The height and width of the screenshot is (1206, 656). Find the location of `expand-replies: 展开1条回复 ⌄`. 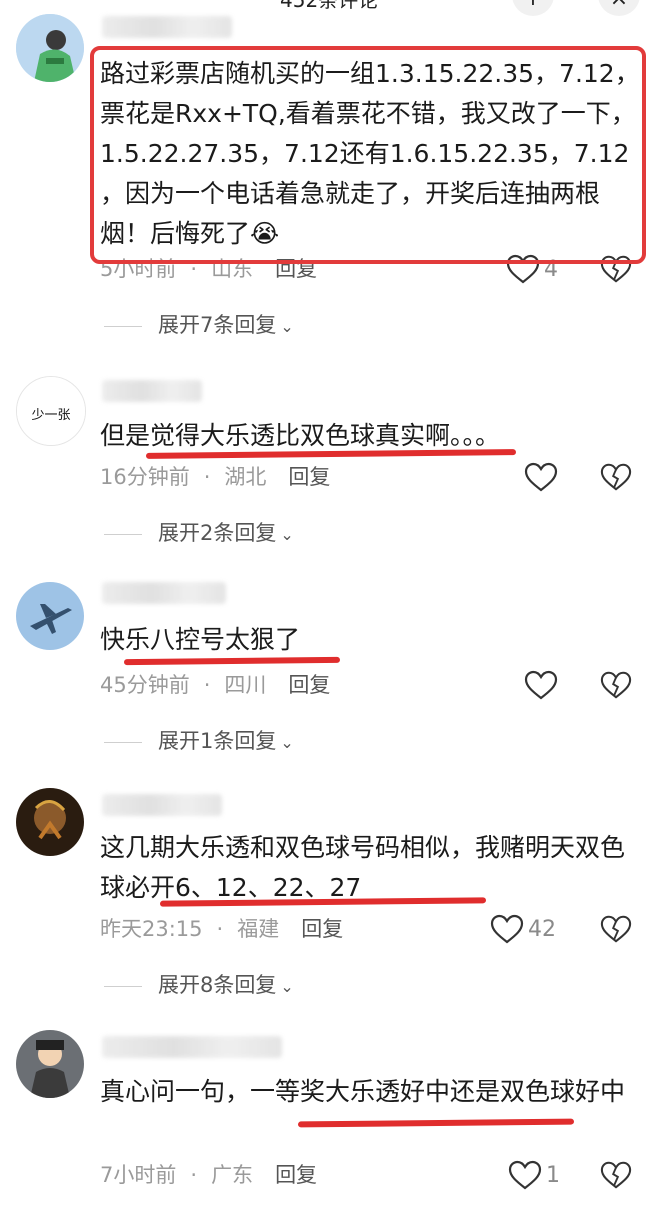

expand-replies: 展开1条回复 ⌄ is located at coordinates (199, 741).